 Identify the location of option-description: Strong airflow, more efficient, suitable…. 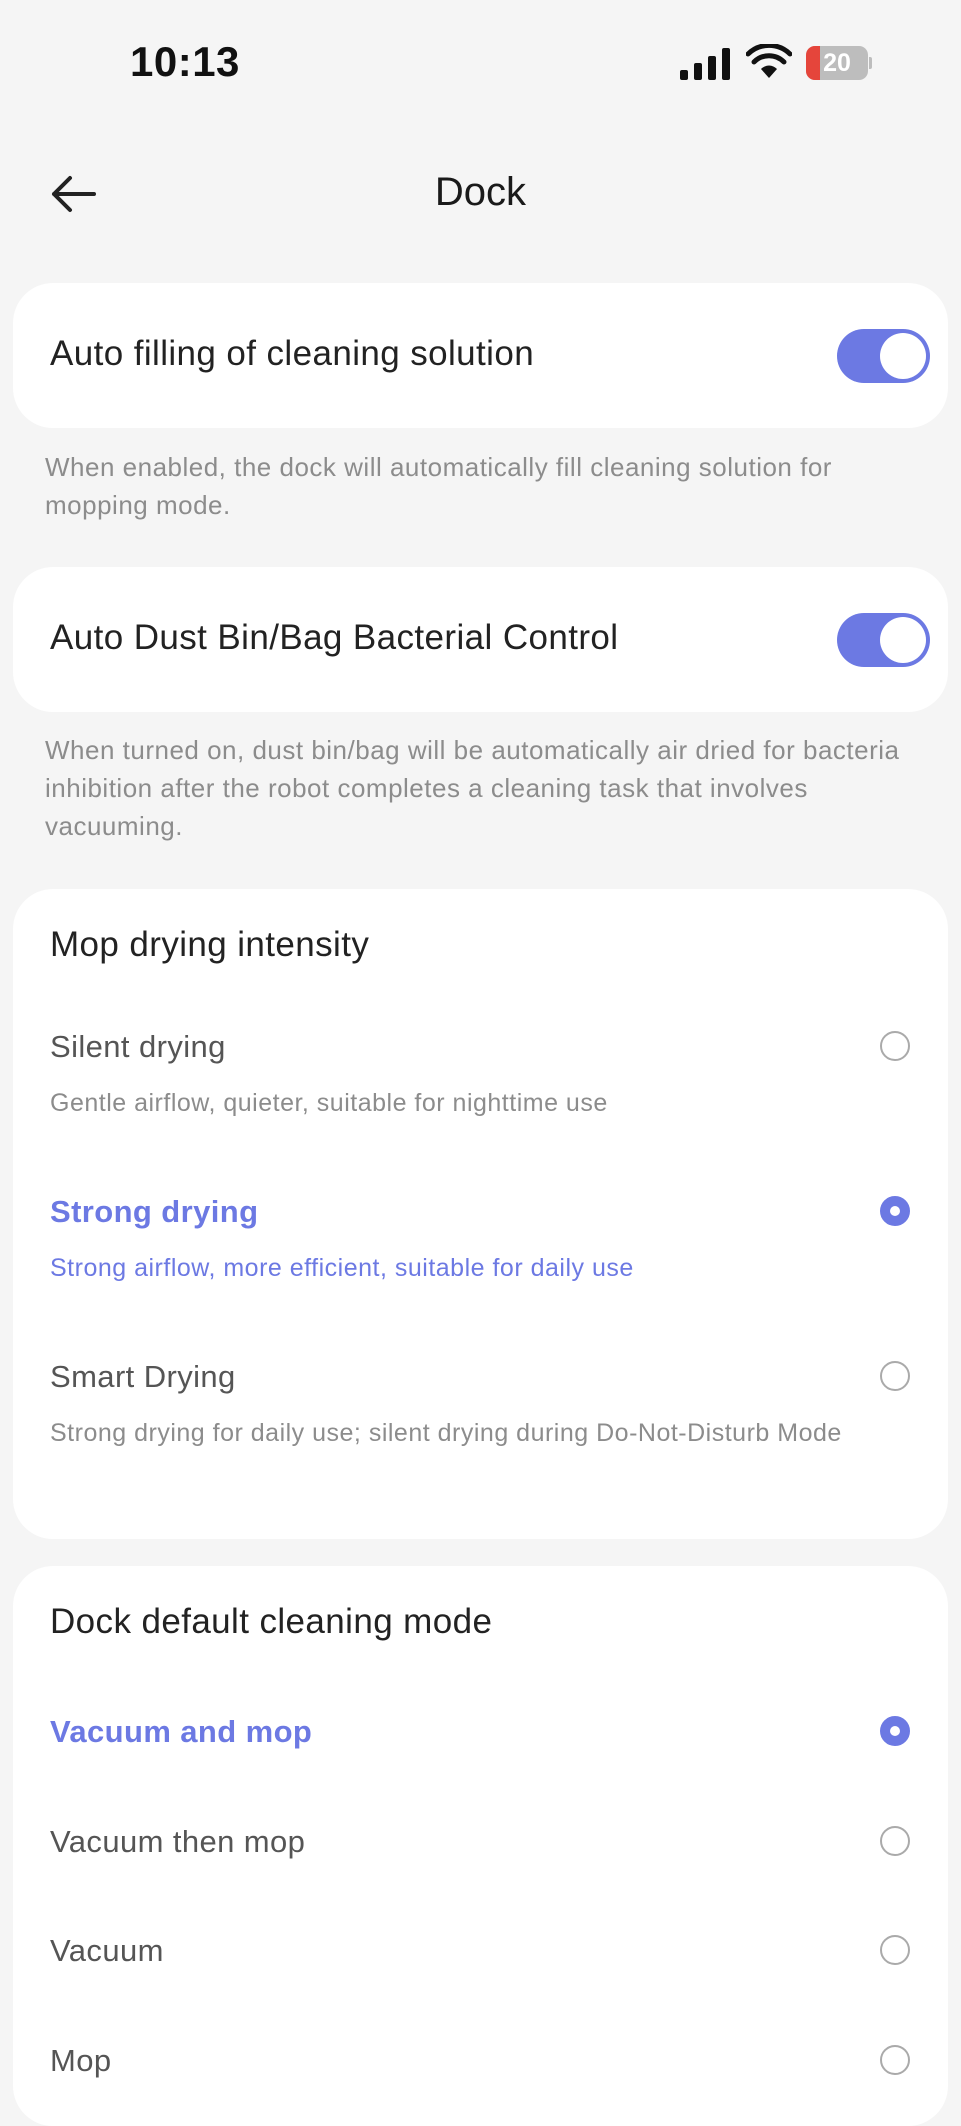
(342, 1268).